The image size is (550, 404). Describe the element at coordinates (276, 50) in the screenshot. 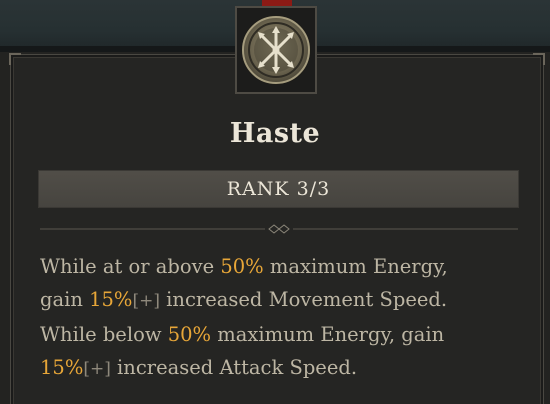

I see `haste-skill-icon` at that location.